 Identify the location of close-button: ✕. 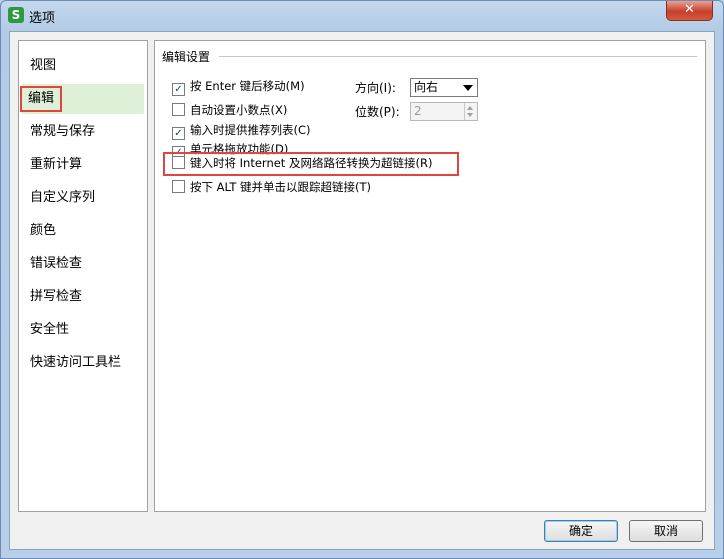
(689, 11).